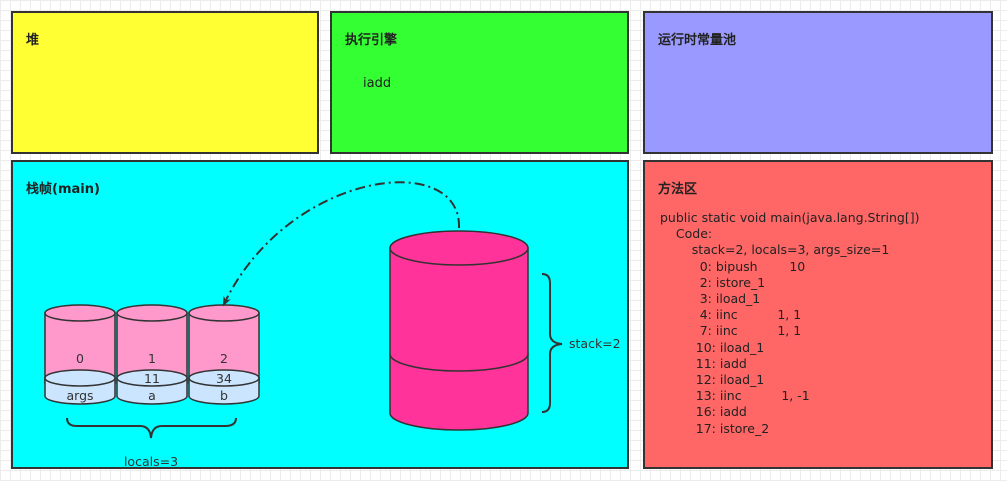 The height and width of the screenshot is (481, 1007). I want to click on local-slot-1-top-cap, so click(152, 313).